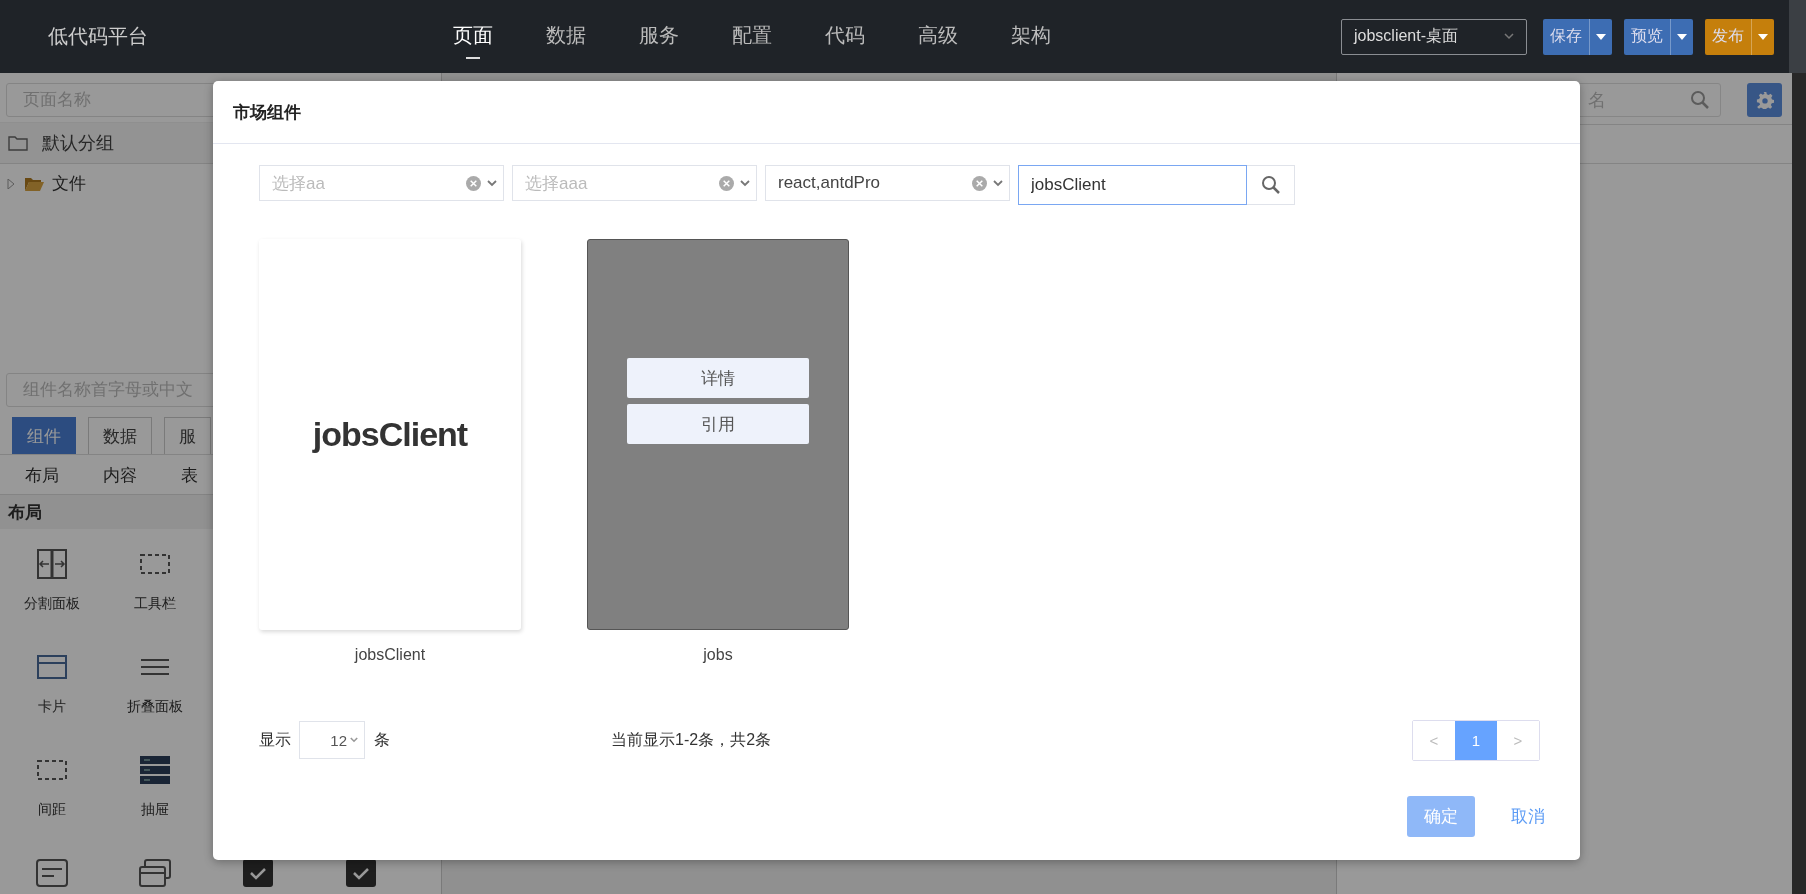 This screenshot has width=1806, height=894. What do you see at coordinates (78, 143) in the screenshot?
I see `group-label: 默认分组` at bounding box center [78, 143].